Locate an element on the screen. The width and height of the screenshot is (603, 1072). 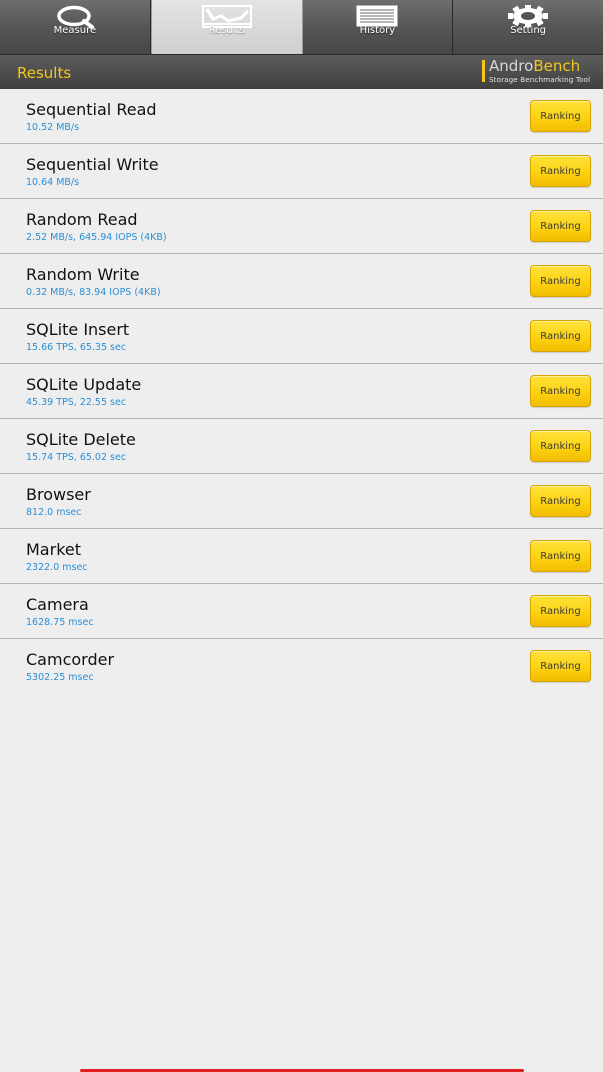
tab-label: History is located at coordinates (377, 30).